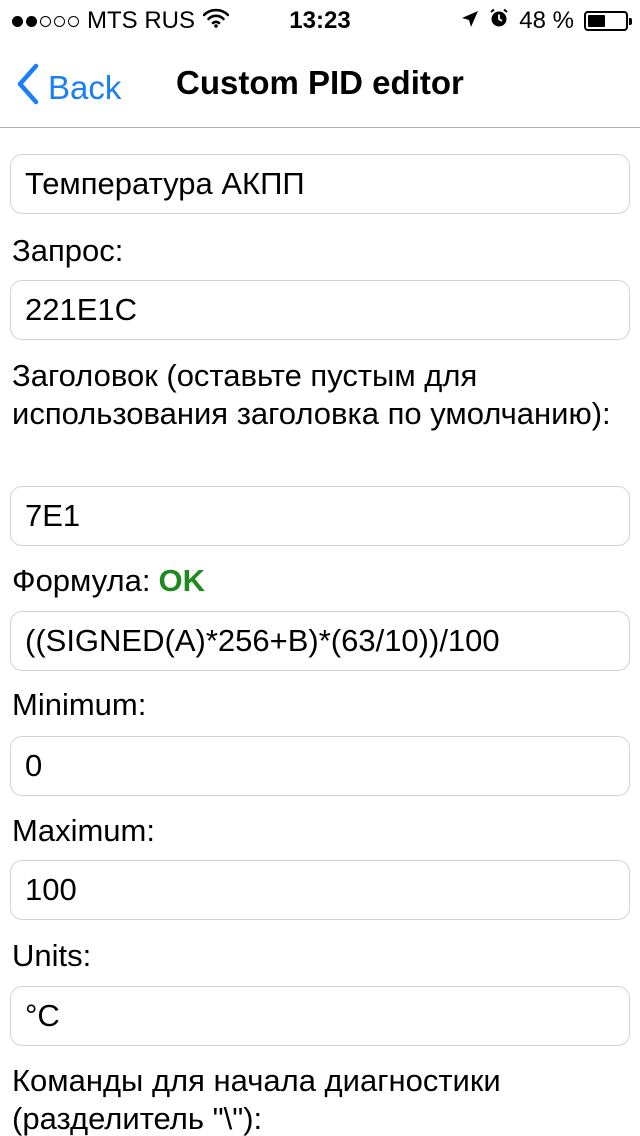  What do you see at coordinates (320, 310) in the screenshot?
I see `request-field: 221E1C` at bounding box center [320, 310].